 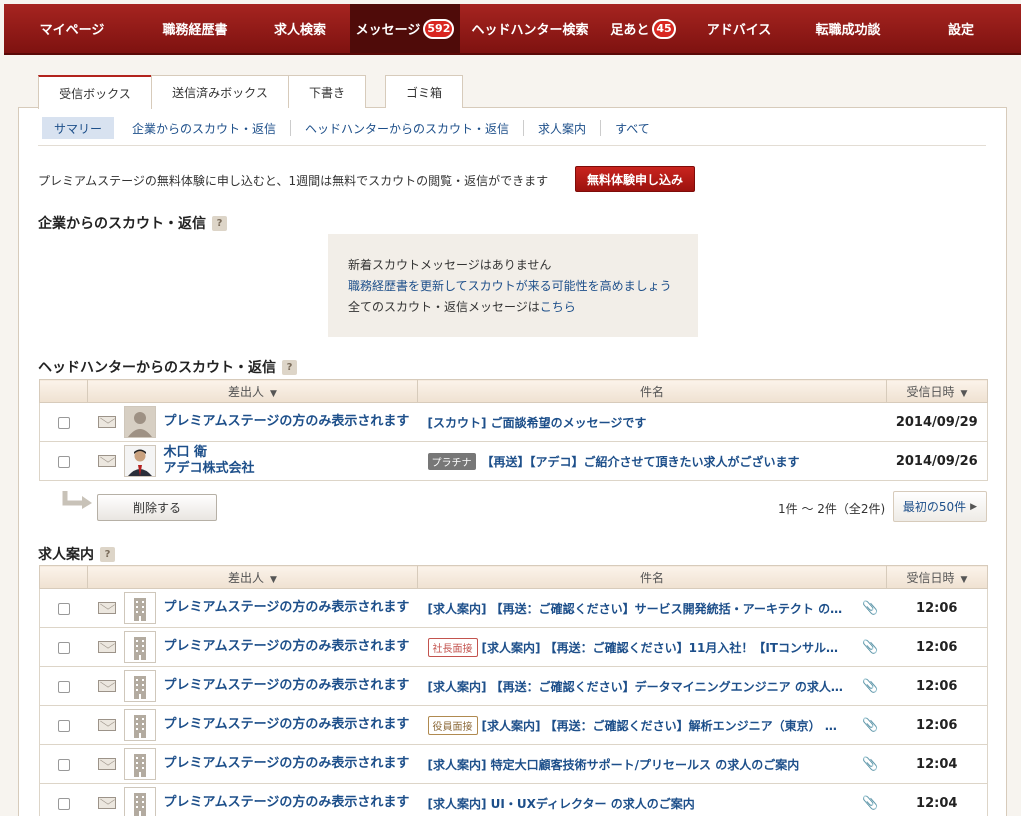 What do you see at coordinates (643, 28) in the screenshot?
I see `nav-footprints: 足あと 45` at bounding box center [643, 28].